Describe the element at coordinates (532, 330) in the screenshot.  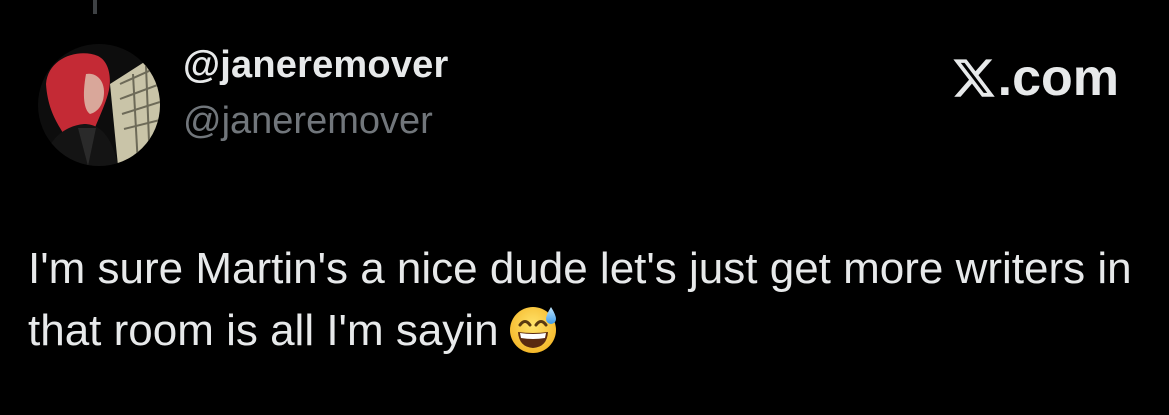
I see `grinning-face-with-sweat-icon` at that location.